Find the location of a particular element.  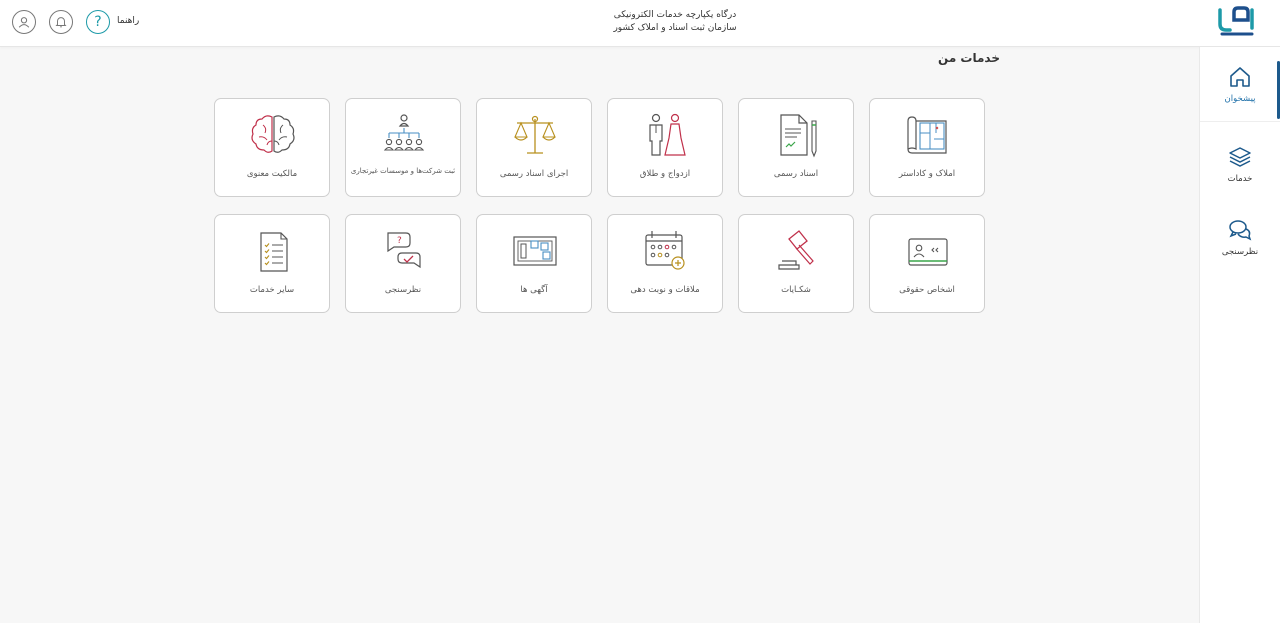

sidebar-item-services: خدمات is located at coordinates (1240, 164).